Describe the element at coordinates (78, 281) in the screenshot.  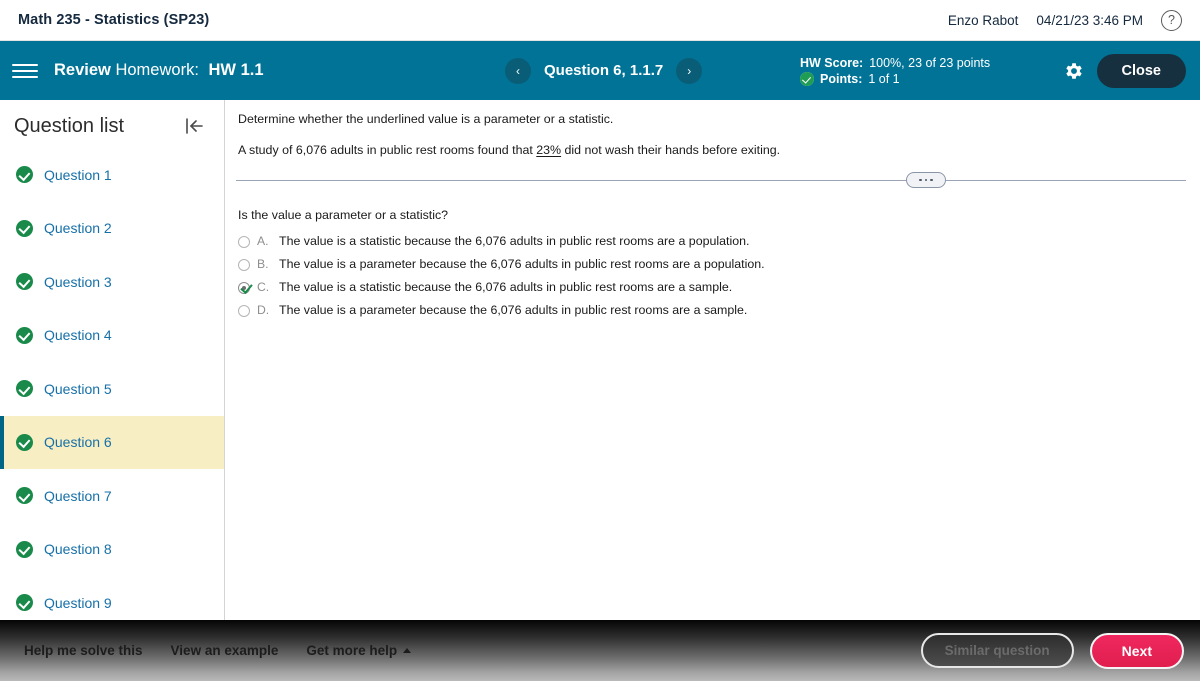
I see `sidebar-item-label: Question 3` at that location.